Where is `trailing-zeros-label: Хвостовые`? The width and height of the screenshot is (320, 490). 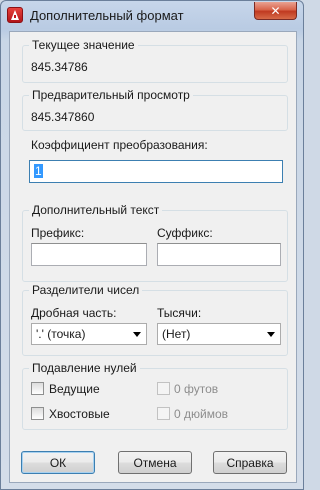
trailing-zeros-label: Хвостовые is located at coordinates (79, 414).